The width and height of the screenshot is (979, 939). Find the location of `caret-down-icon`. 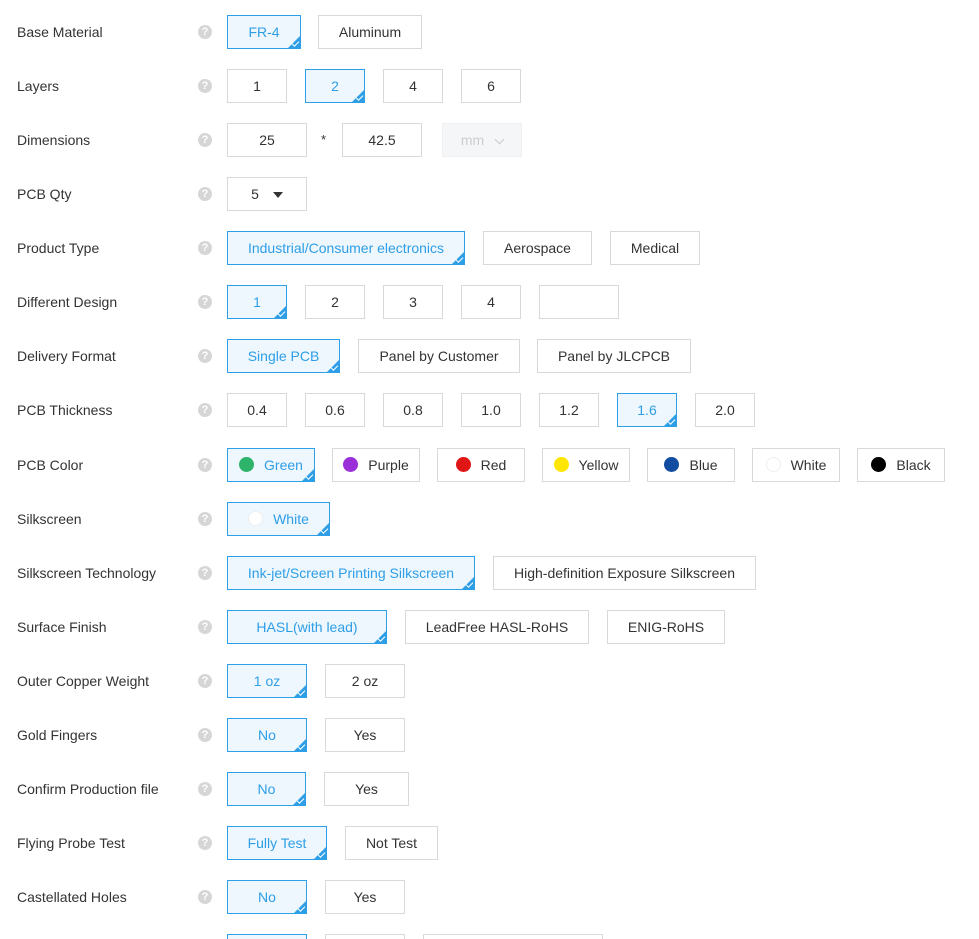

caret-down-icon is located at coordinates (277, 195).